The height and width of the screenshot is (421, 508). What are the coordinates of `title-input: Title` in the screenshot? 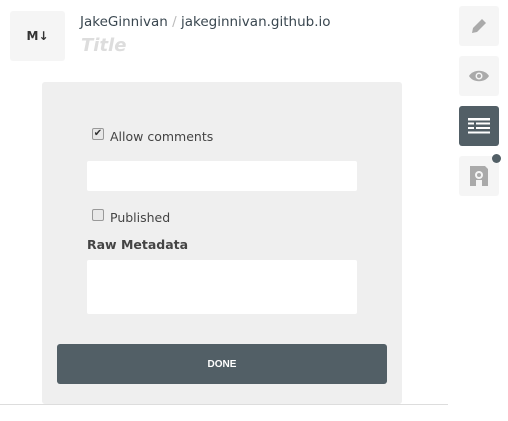 It's located at (103, 45).